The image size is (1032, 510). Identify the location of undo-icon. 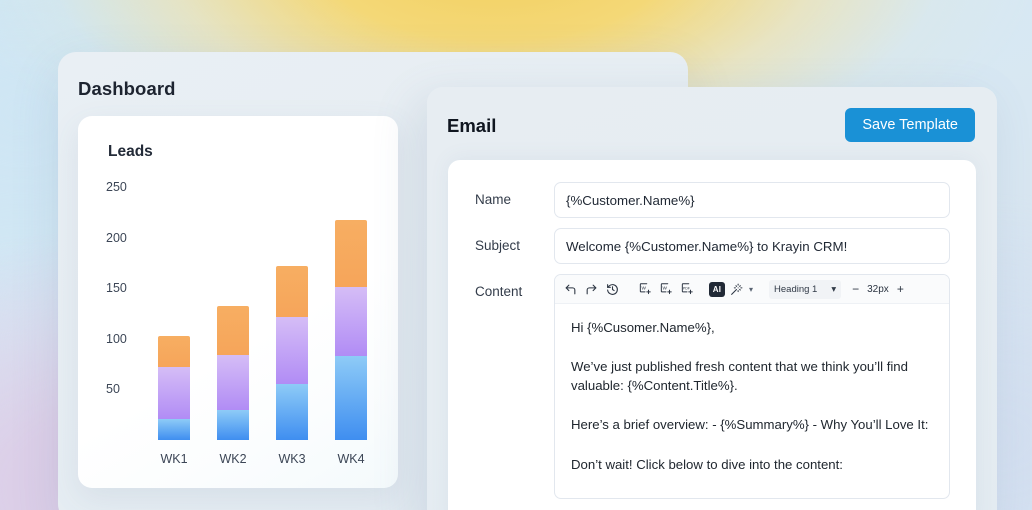
(570, 289).